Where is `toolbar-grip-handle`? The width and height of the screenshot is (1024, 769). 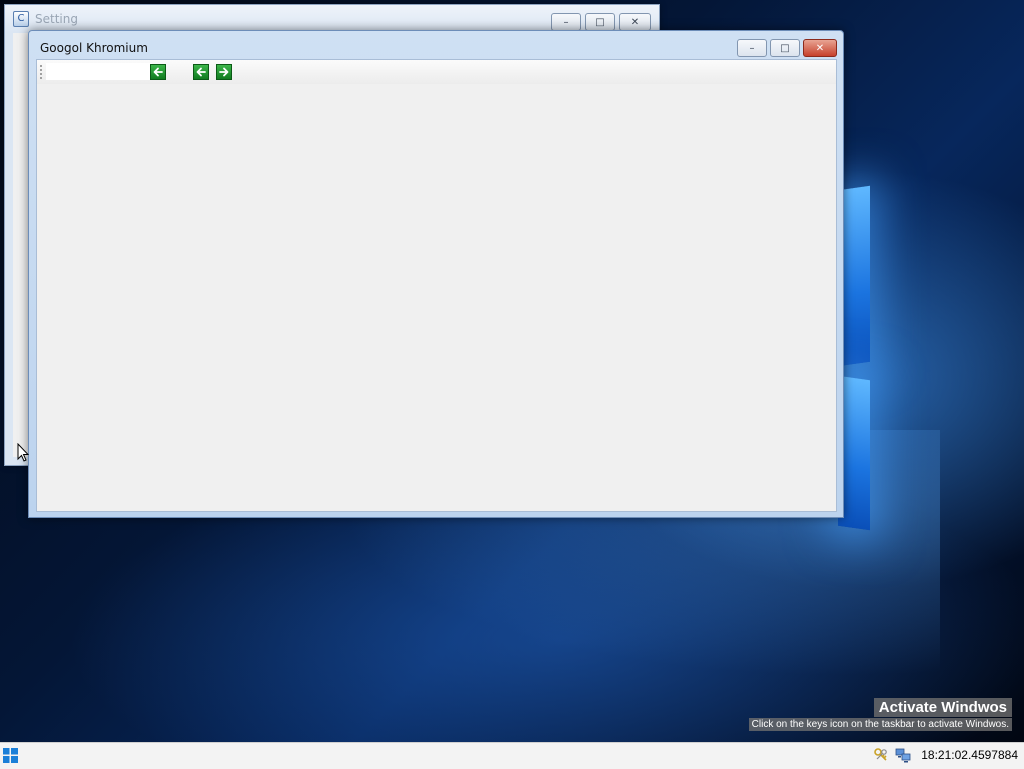 toolbar-grip-handle is located at coordinates (41, 72).